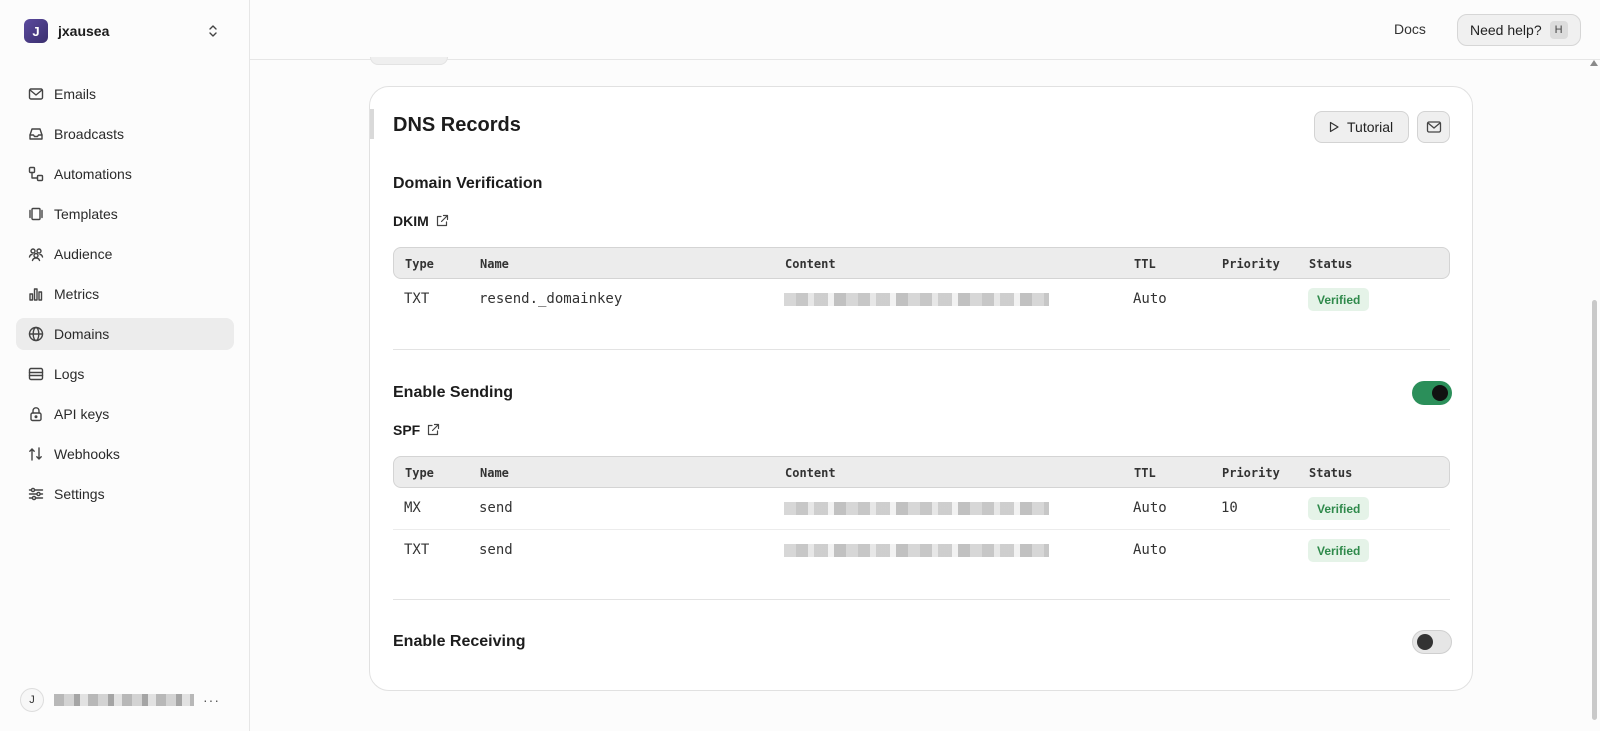 This screenshot has height=731, width=1600. I want to click on previous-section-edge, so click(409, 61).